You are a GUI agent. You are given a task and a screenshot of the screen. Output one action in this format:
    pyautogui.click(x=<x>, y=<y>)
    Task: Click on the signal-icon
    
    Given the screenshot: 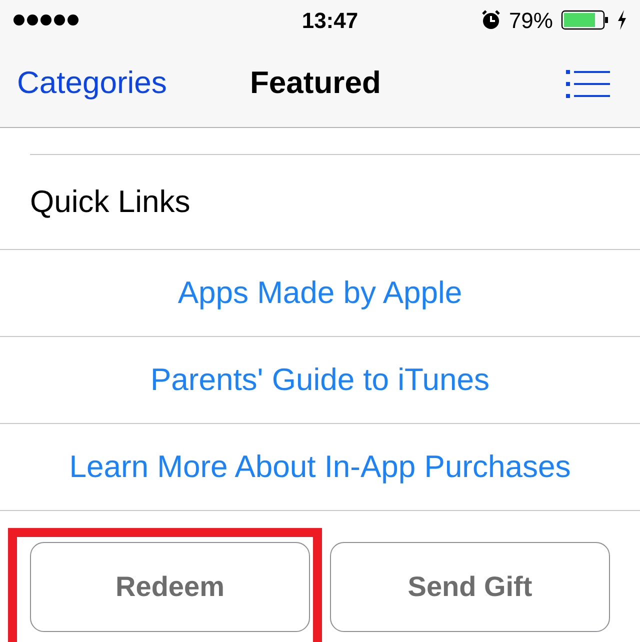 What is the action you would take?
    pyautogui.click(x=46, y=20)
    